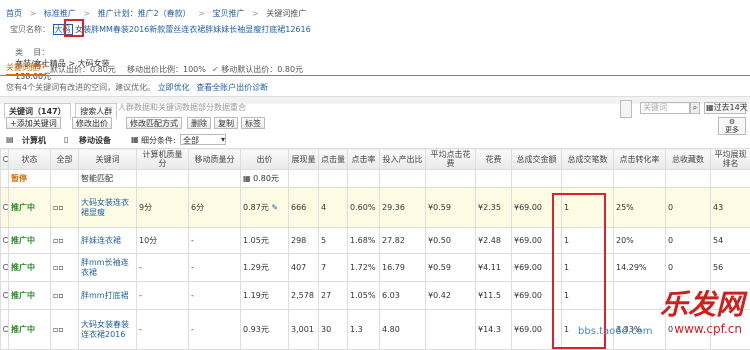  What do you see at coordinates (92, 123) in the screenshot?
I see `modify-bid-button: 修改出价` at bounding box center [92, 123].